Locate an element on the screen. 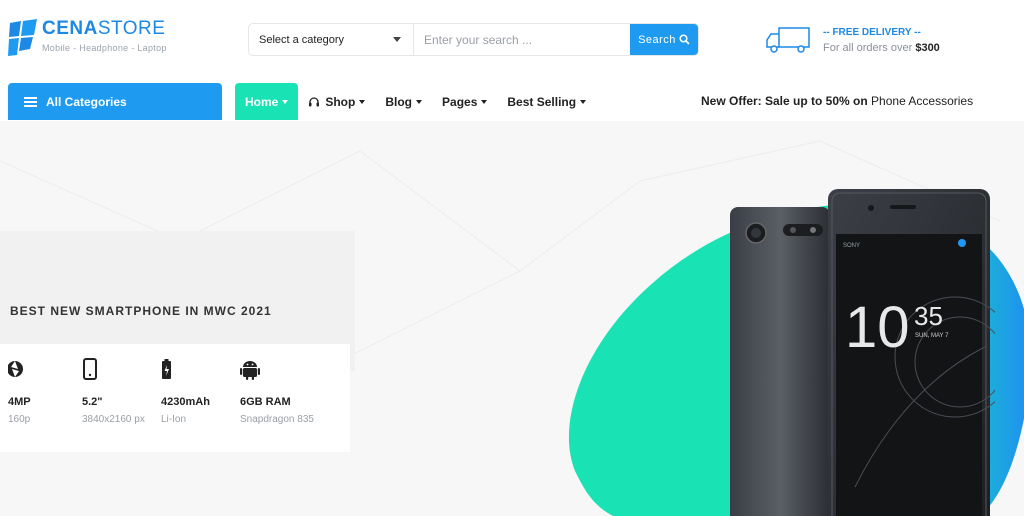  delivery-title: -- FREE DELIVERY -- is located at coordinates (872, 32).